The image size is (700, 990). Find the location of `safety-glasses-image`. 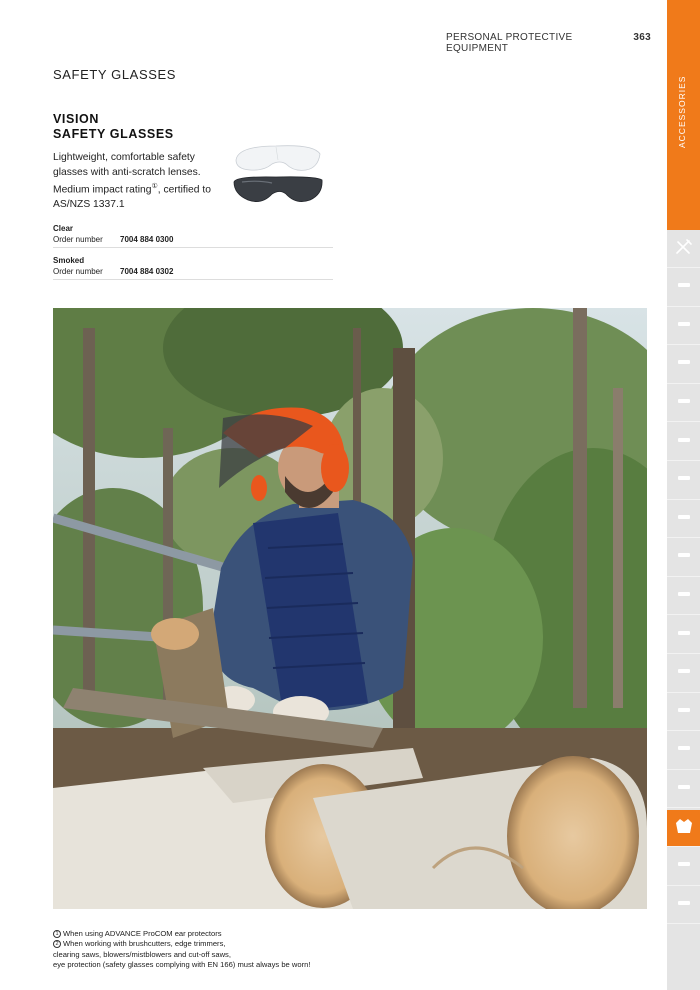

safety-glasses-image is located at coordinates (278, 173).